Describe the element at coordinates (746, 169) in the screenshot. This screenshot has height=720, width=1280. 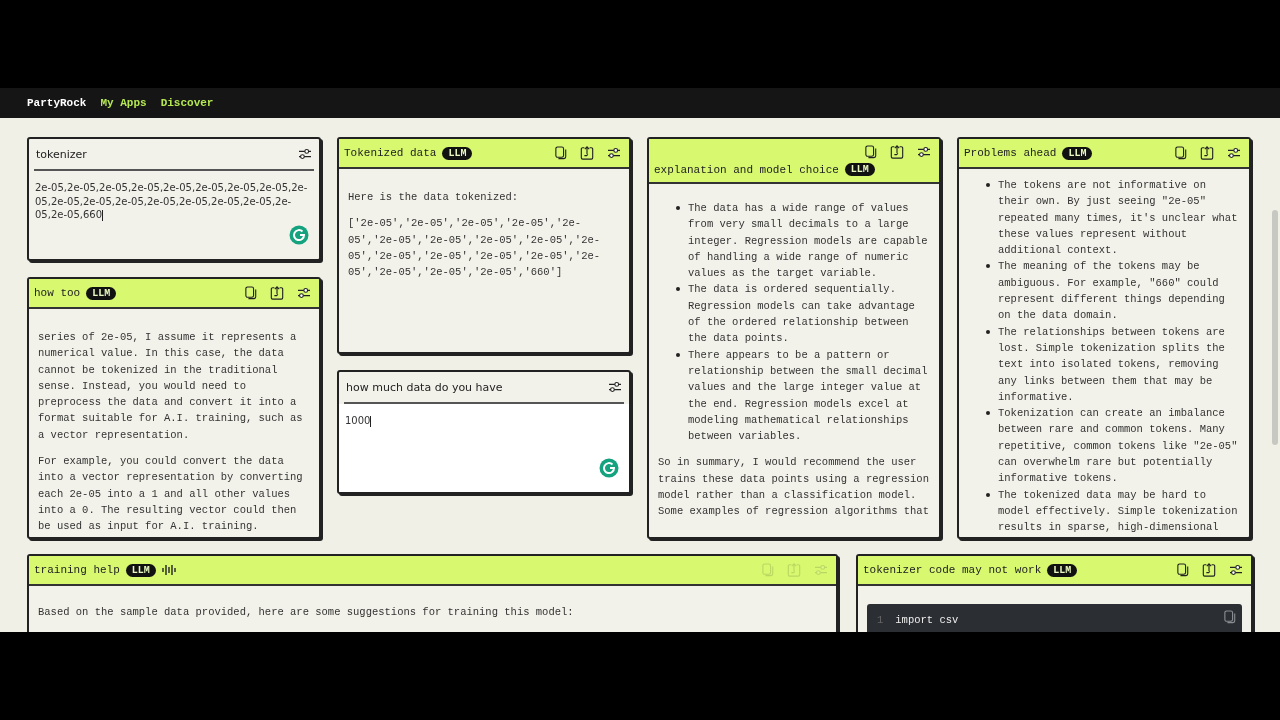
I see `card-title: explanation and model choice` at that location.